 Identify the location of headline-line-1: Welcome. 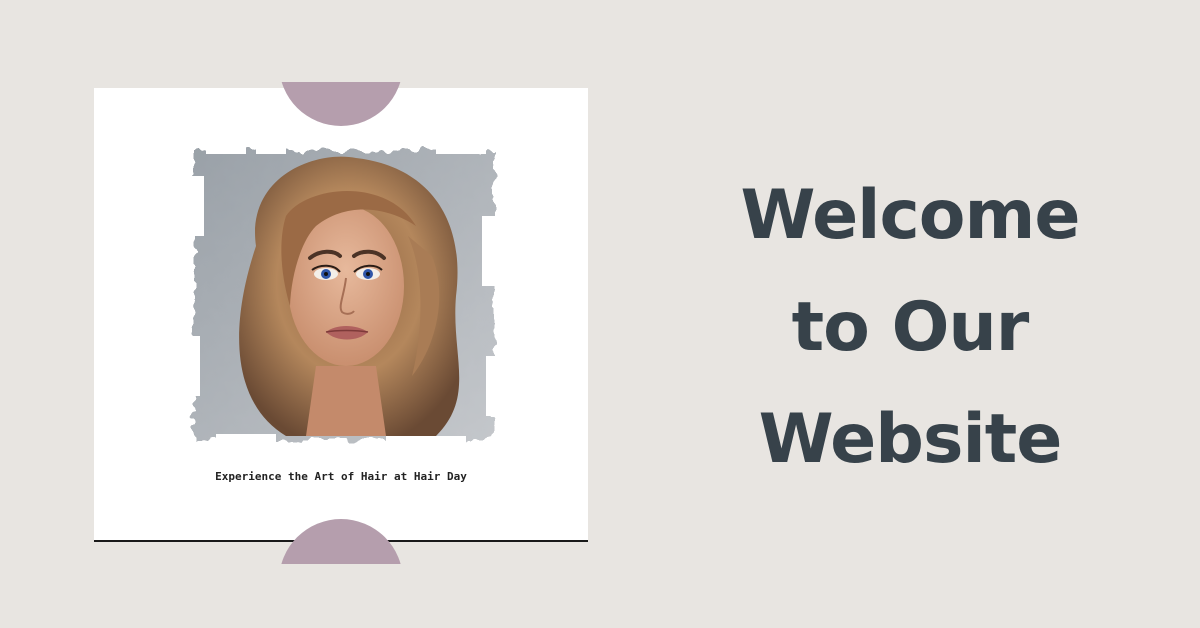
(910, 215).